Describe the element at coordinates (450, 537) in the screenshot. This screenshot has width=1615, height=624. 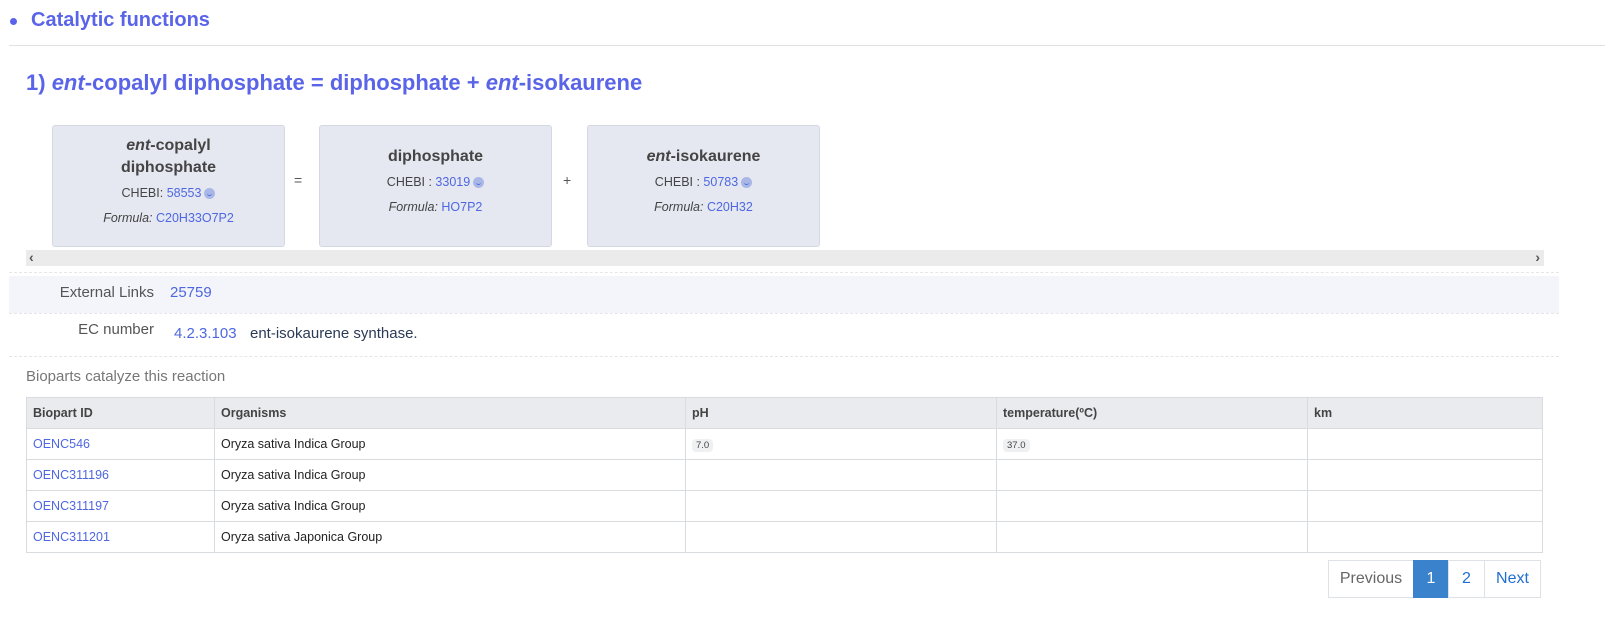
I see `organism-cell: Oryza sativa Japonica Group` at that location.